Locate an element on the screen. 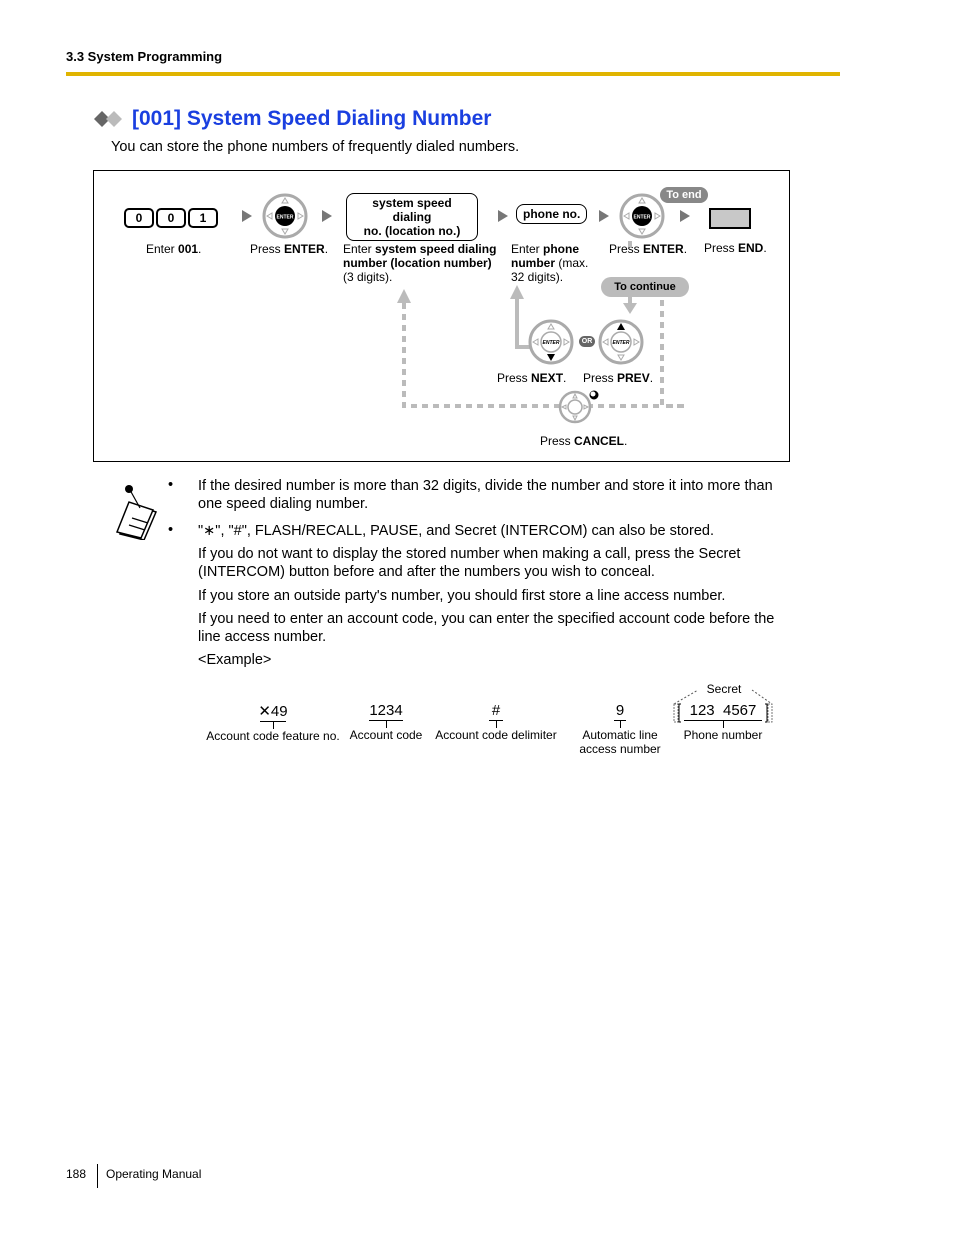 The height and width of the screenshot is (1235, 954). press-prev-label: Press PREV. is located at coordinates (618, 378).